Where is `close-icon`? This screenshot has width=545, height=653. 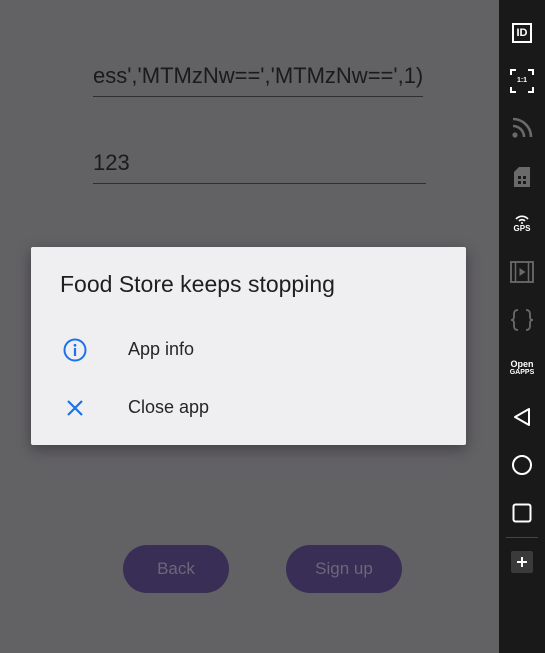
close-icon is located at coordinates (75, 408).